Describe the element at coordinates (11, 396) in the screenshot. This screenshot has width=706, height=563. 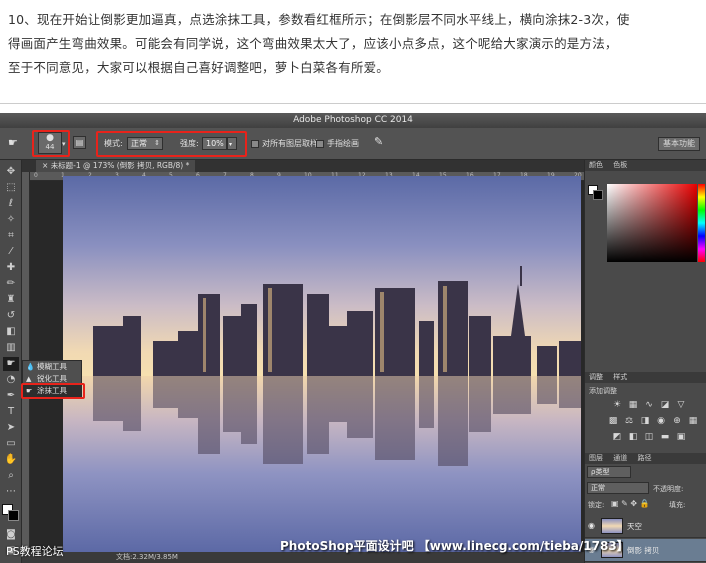
I see `pen-tool-icon: ✒` at that location.